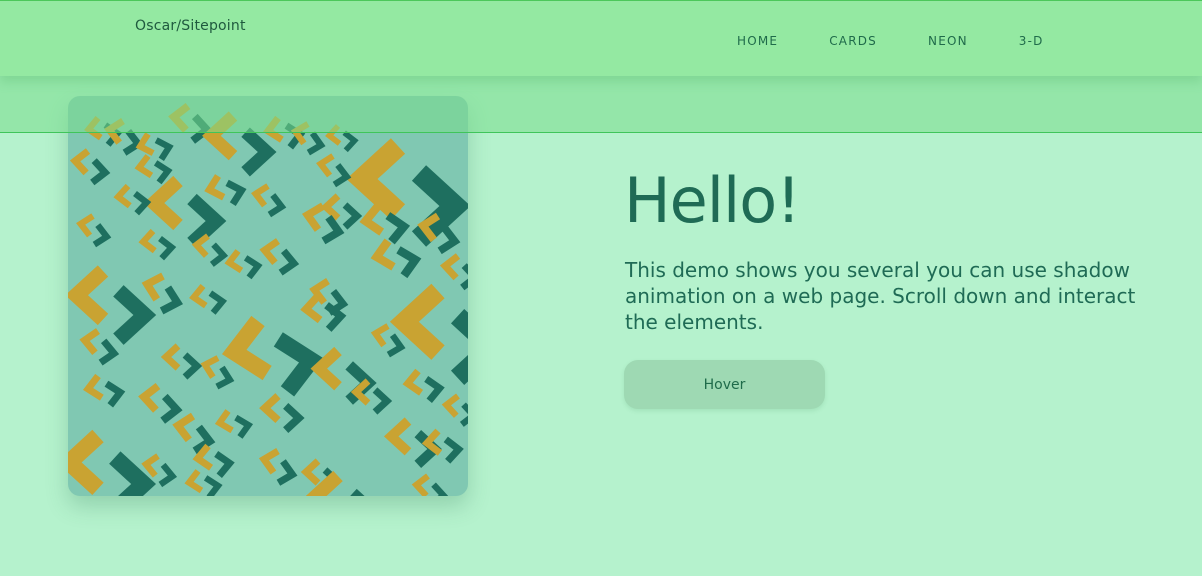  What do you see at coordinates (757, 41) in the screenshot?
I see `nav-link-home: HOME` at bounding box center [757, 41].